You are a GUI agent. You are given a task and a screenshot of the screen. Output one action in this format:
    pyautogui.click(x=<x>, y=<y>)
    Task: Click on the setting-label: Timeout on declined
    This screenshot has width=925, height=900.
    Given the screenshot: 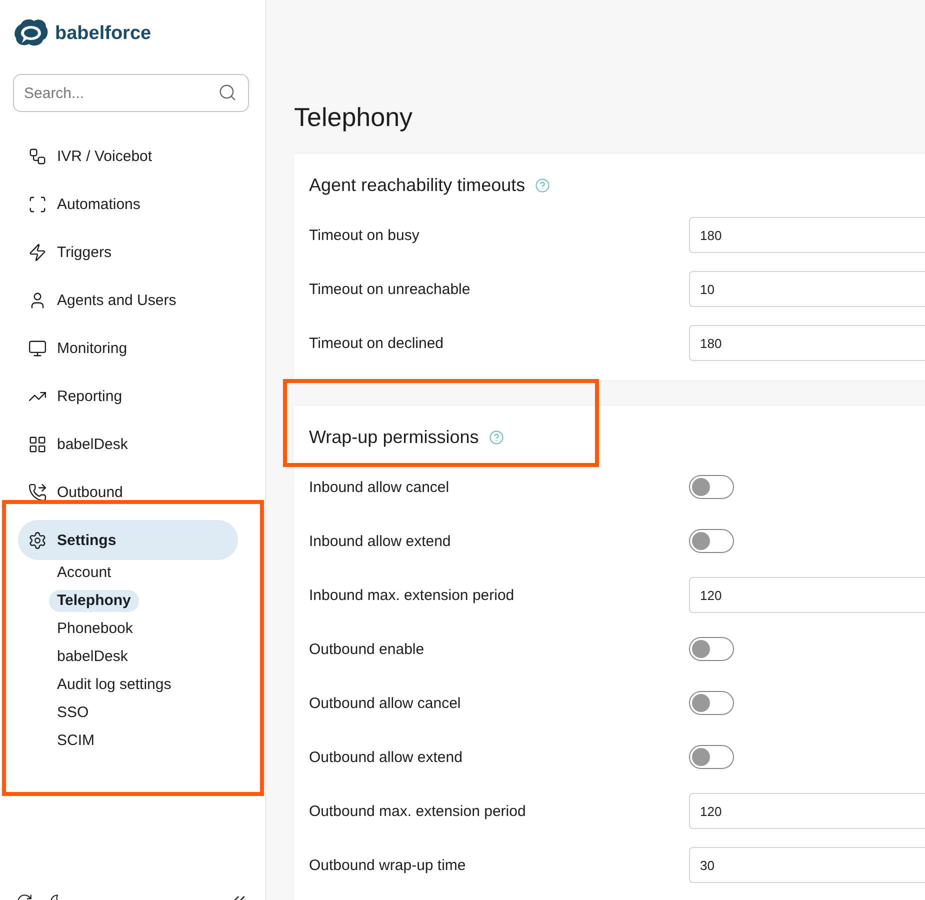 What is the action you would take?
    pyautogui.click(x=377, y=343)
    